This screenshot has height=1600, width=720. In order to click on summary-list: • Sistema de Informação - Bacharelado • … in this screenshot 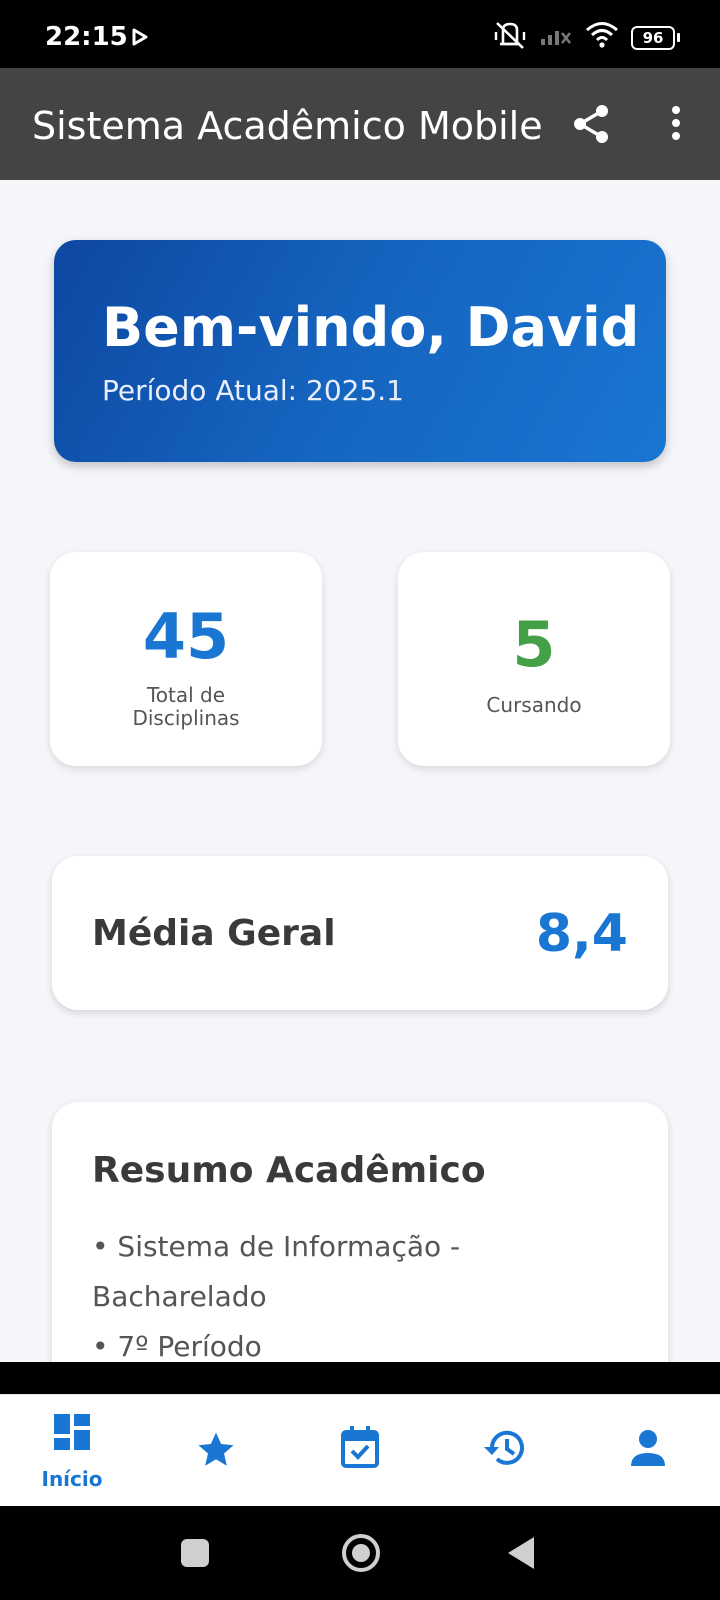, I will do `click(352, 1292)`.